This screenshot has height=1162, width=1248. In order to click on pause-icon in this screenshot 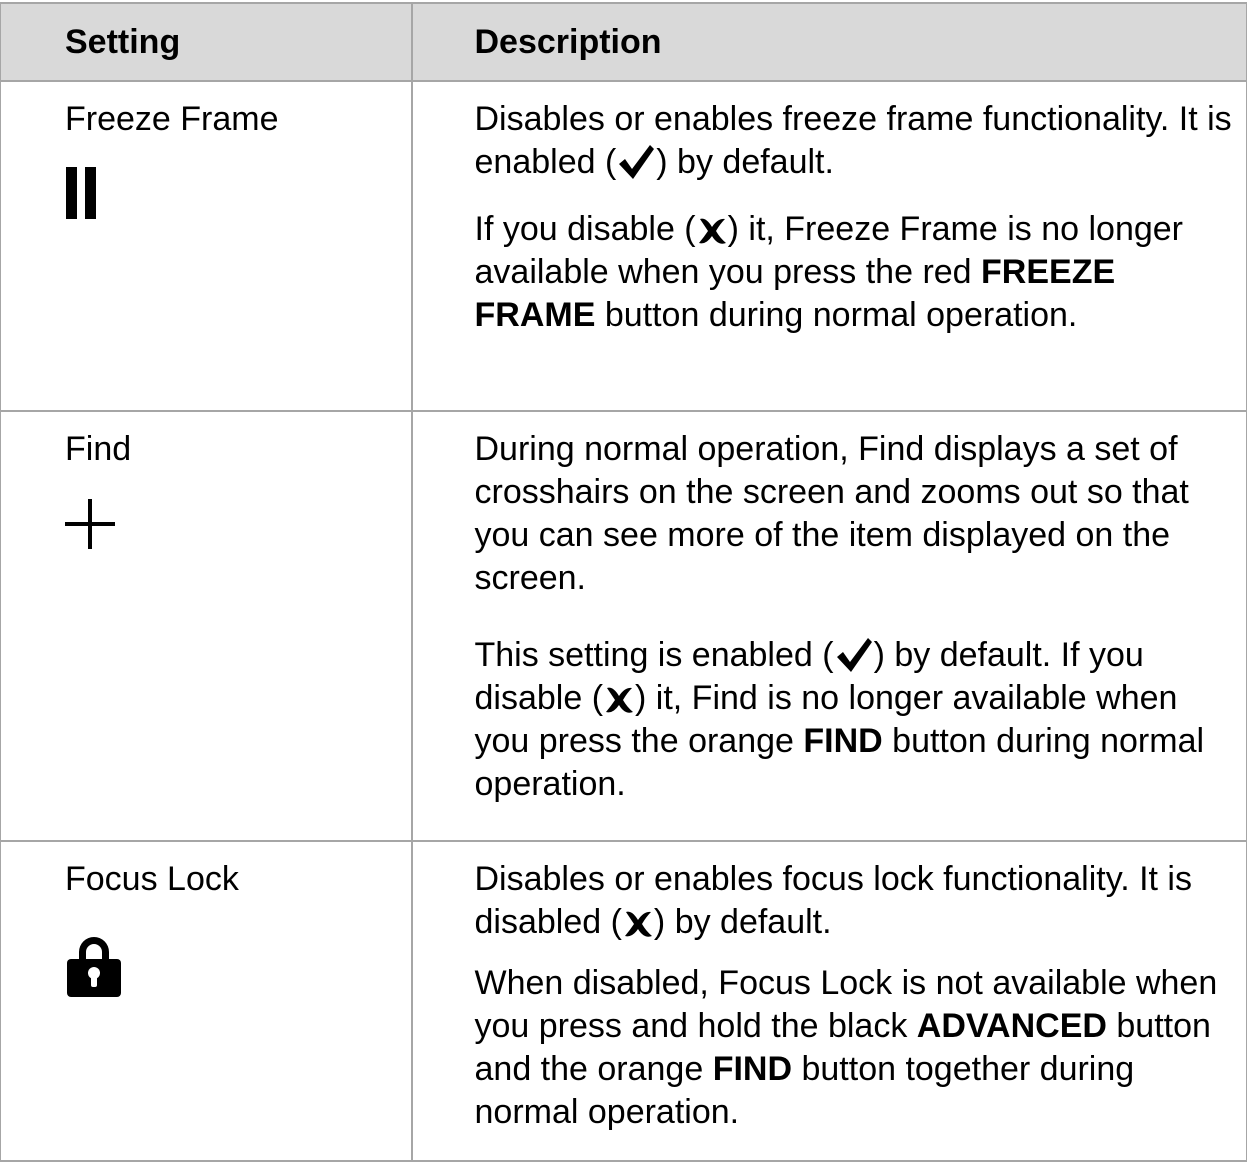, I will do `click(238, 198)`.